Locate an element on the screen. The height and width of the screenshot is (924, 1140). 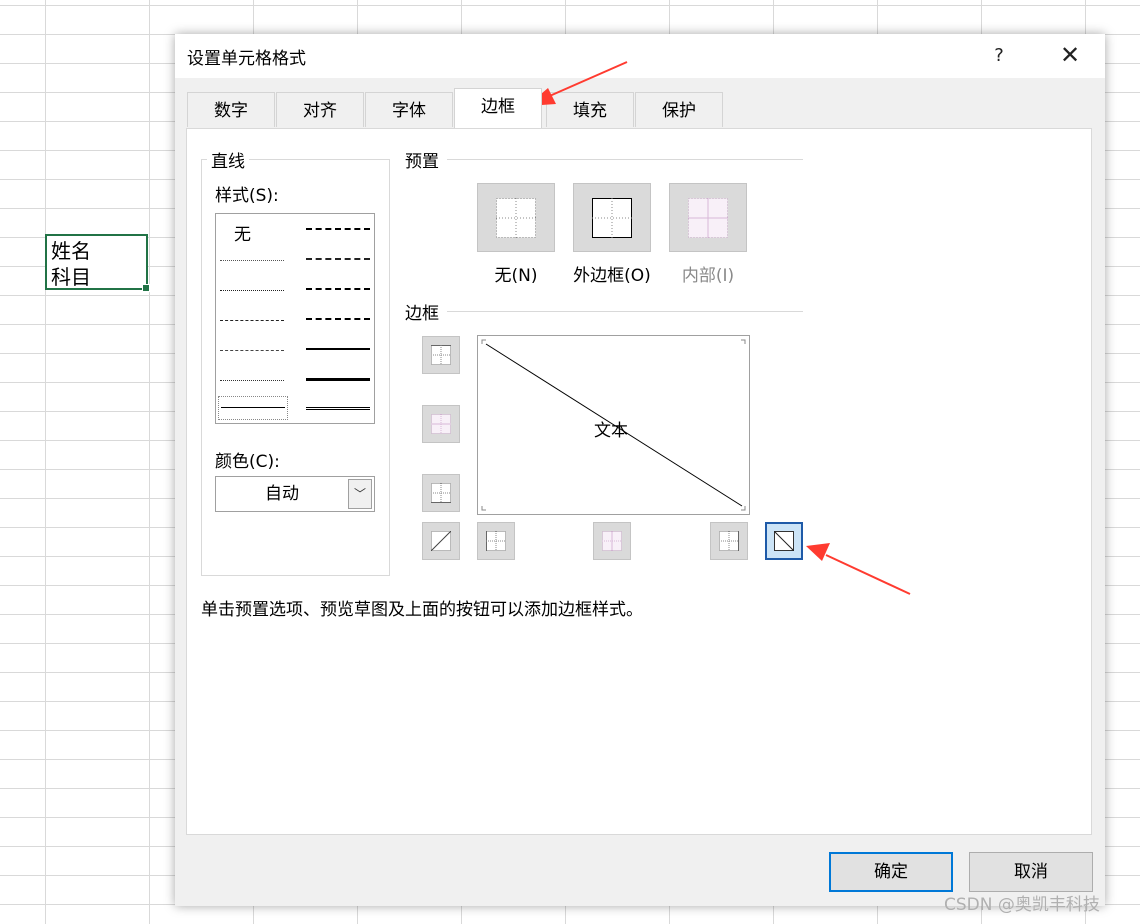
preset-inside-icon is located at coordinates (708, 218).